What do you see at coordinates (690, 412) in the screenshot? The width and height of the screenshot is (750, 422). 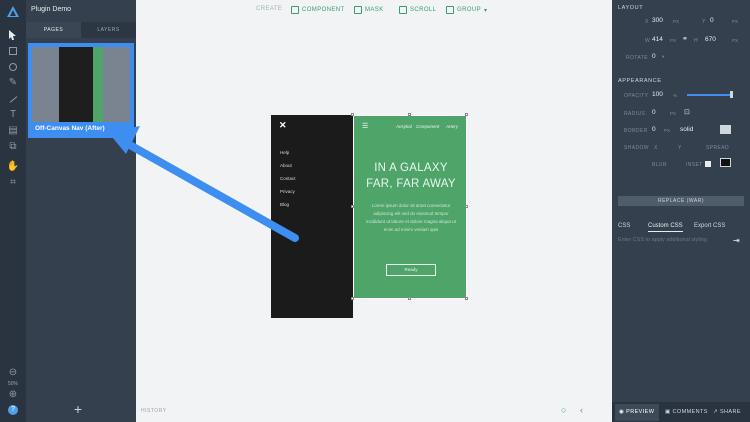 I see `comments-label: COMMENTS` at bounding box center [690, 412].